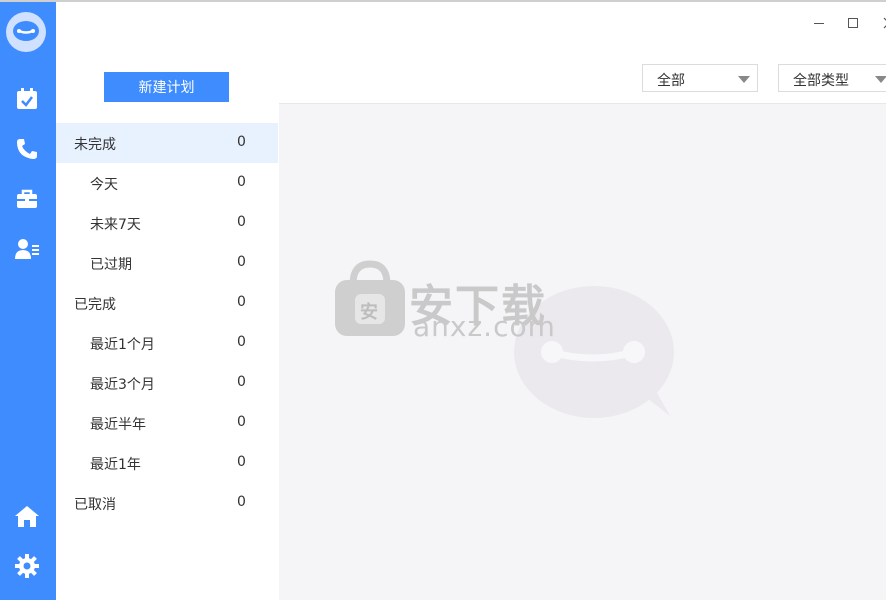 The image size is (886, 600). What do you see at coordinates (582, 78) in the screenshot?
I see `filter-toolbar: 全部 全部类型` at bounding box center [582, 78].